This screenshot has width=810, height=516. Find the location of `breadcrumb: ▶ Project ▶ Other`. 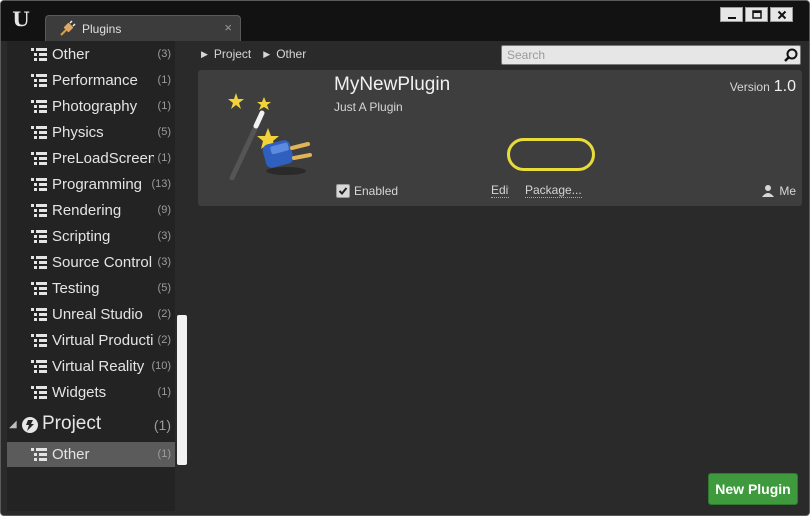

breadcrumb: ▶ Project ▶ Other is located at coordinates (259, 54).